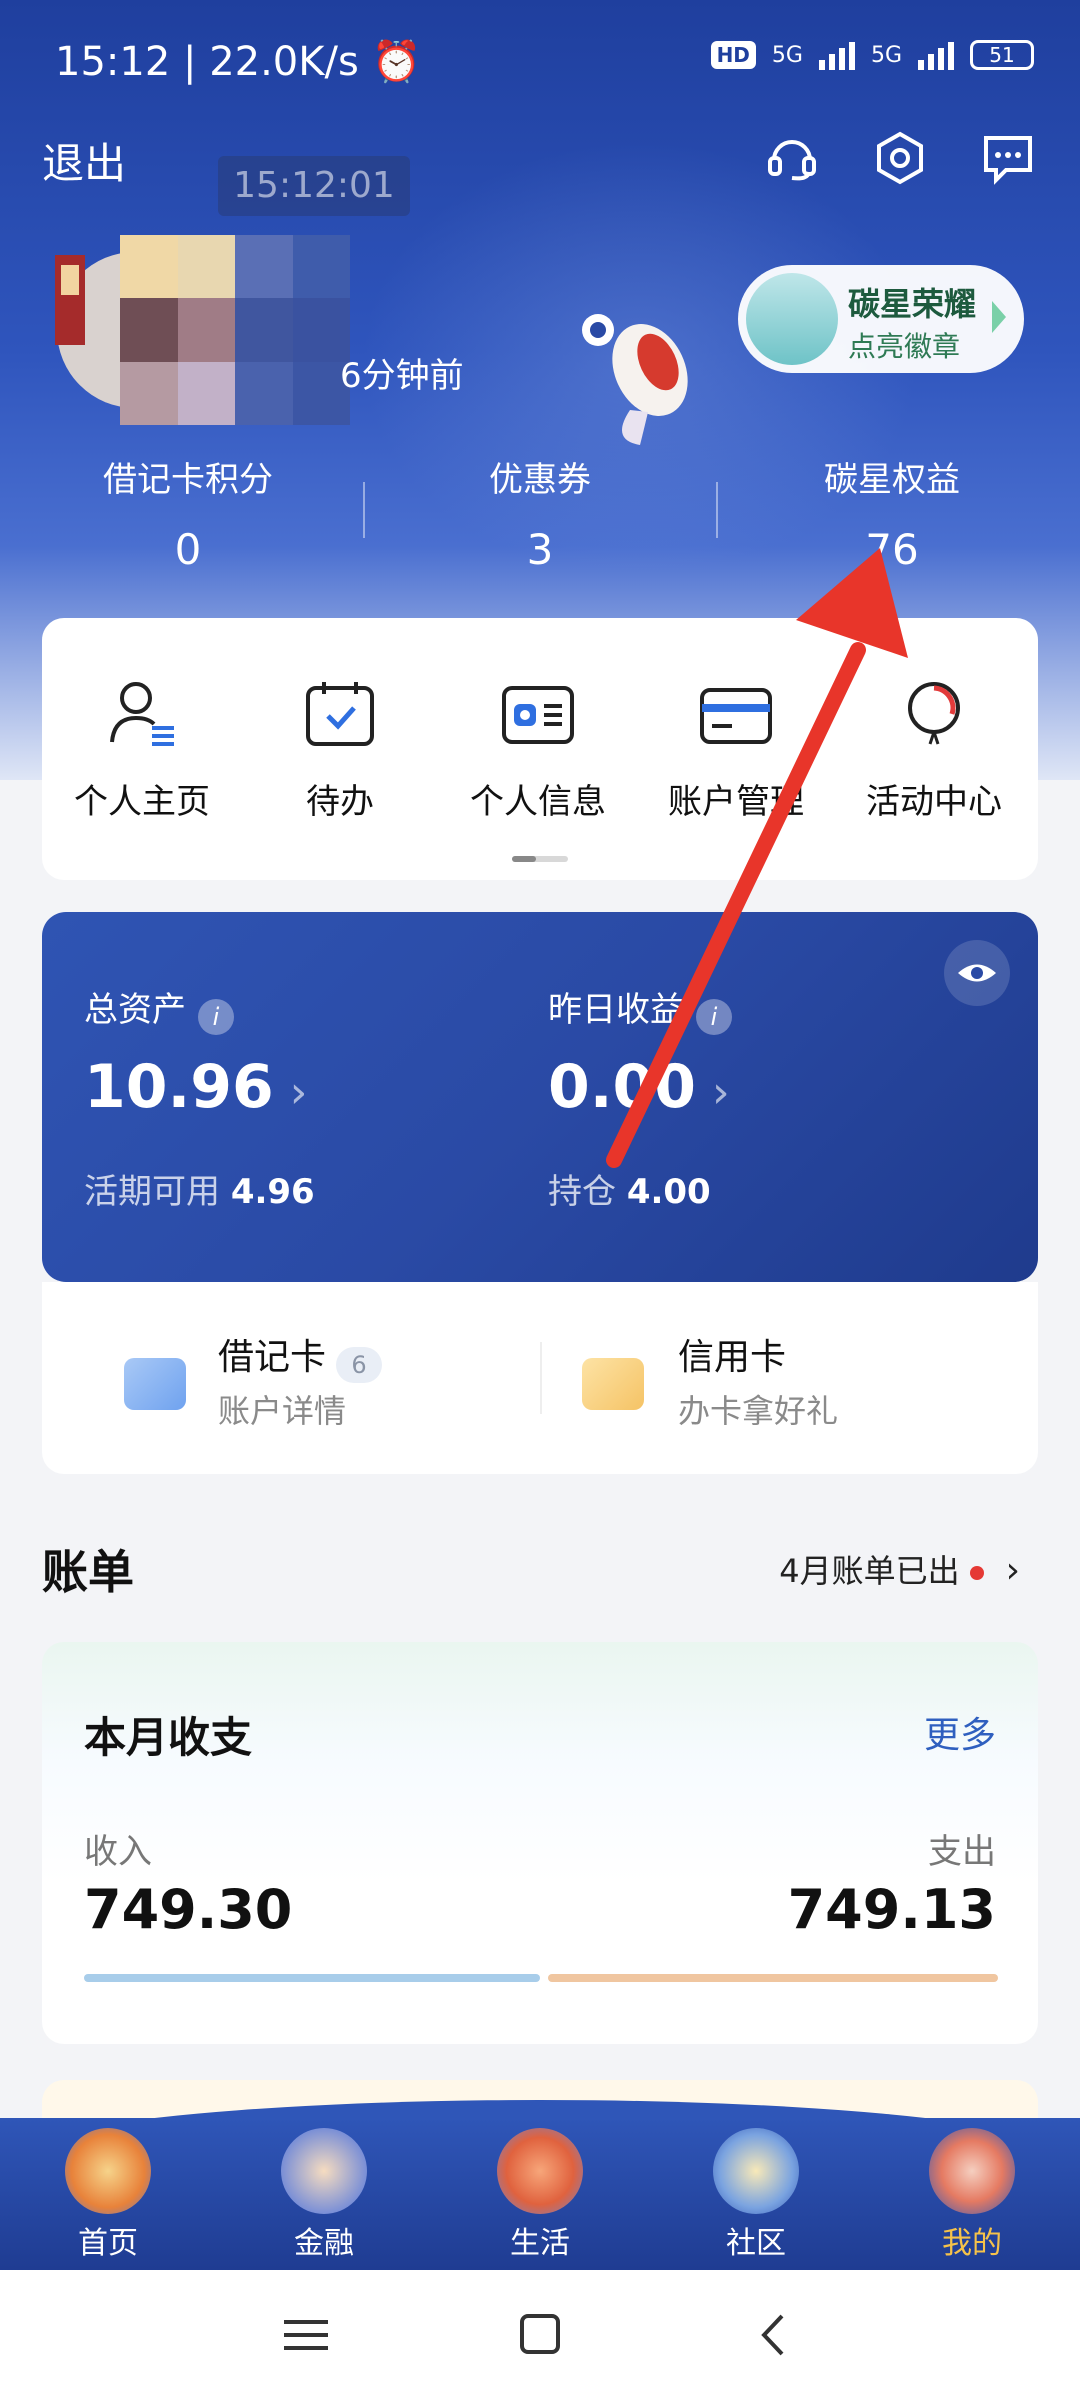 This screenshot has height=2400, width=1080. I want to click on quick-menu: 个人主页 待办 个人信息 账户管理 活动中心, so click(540, 749).